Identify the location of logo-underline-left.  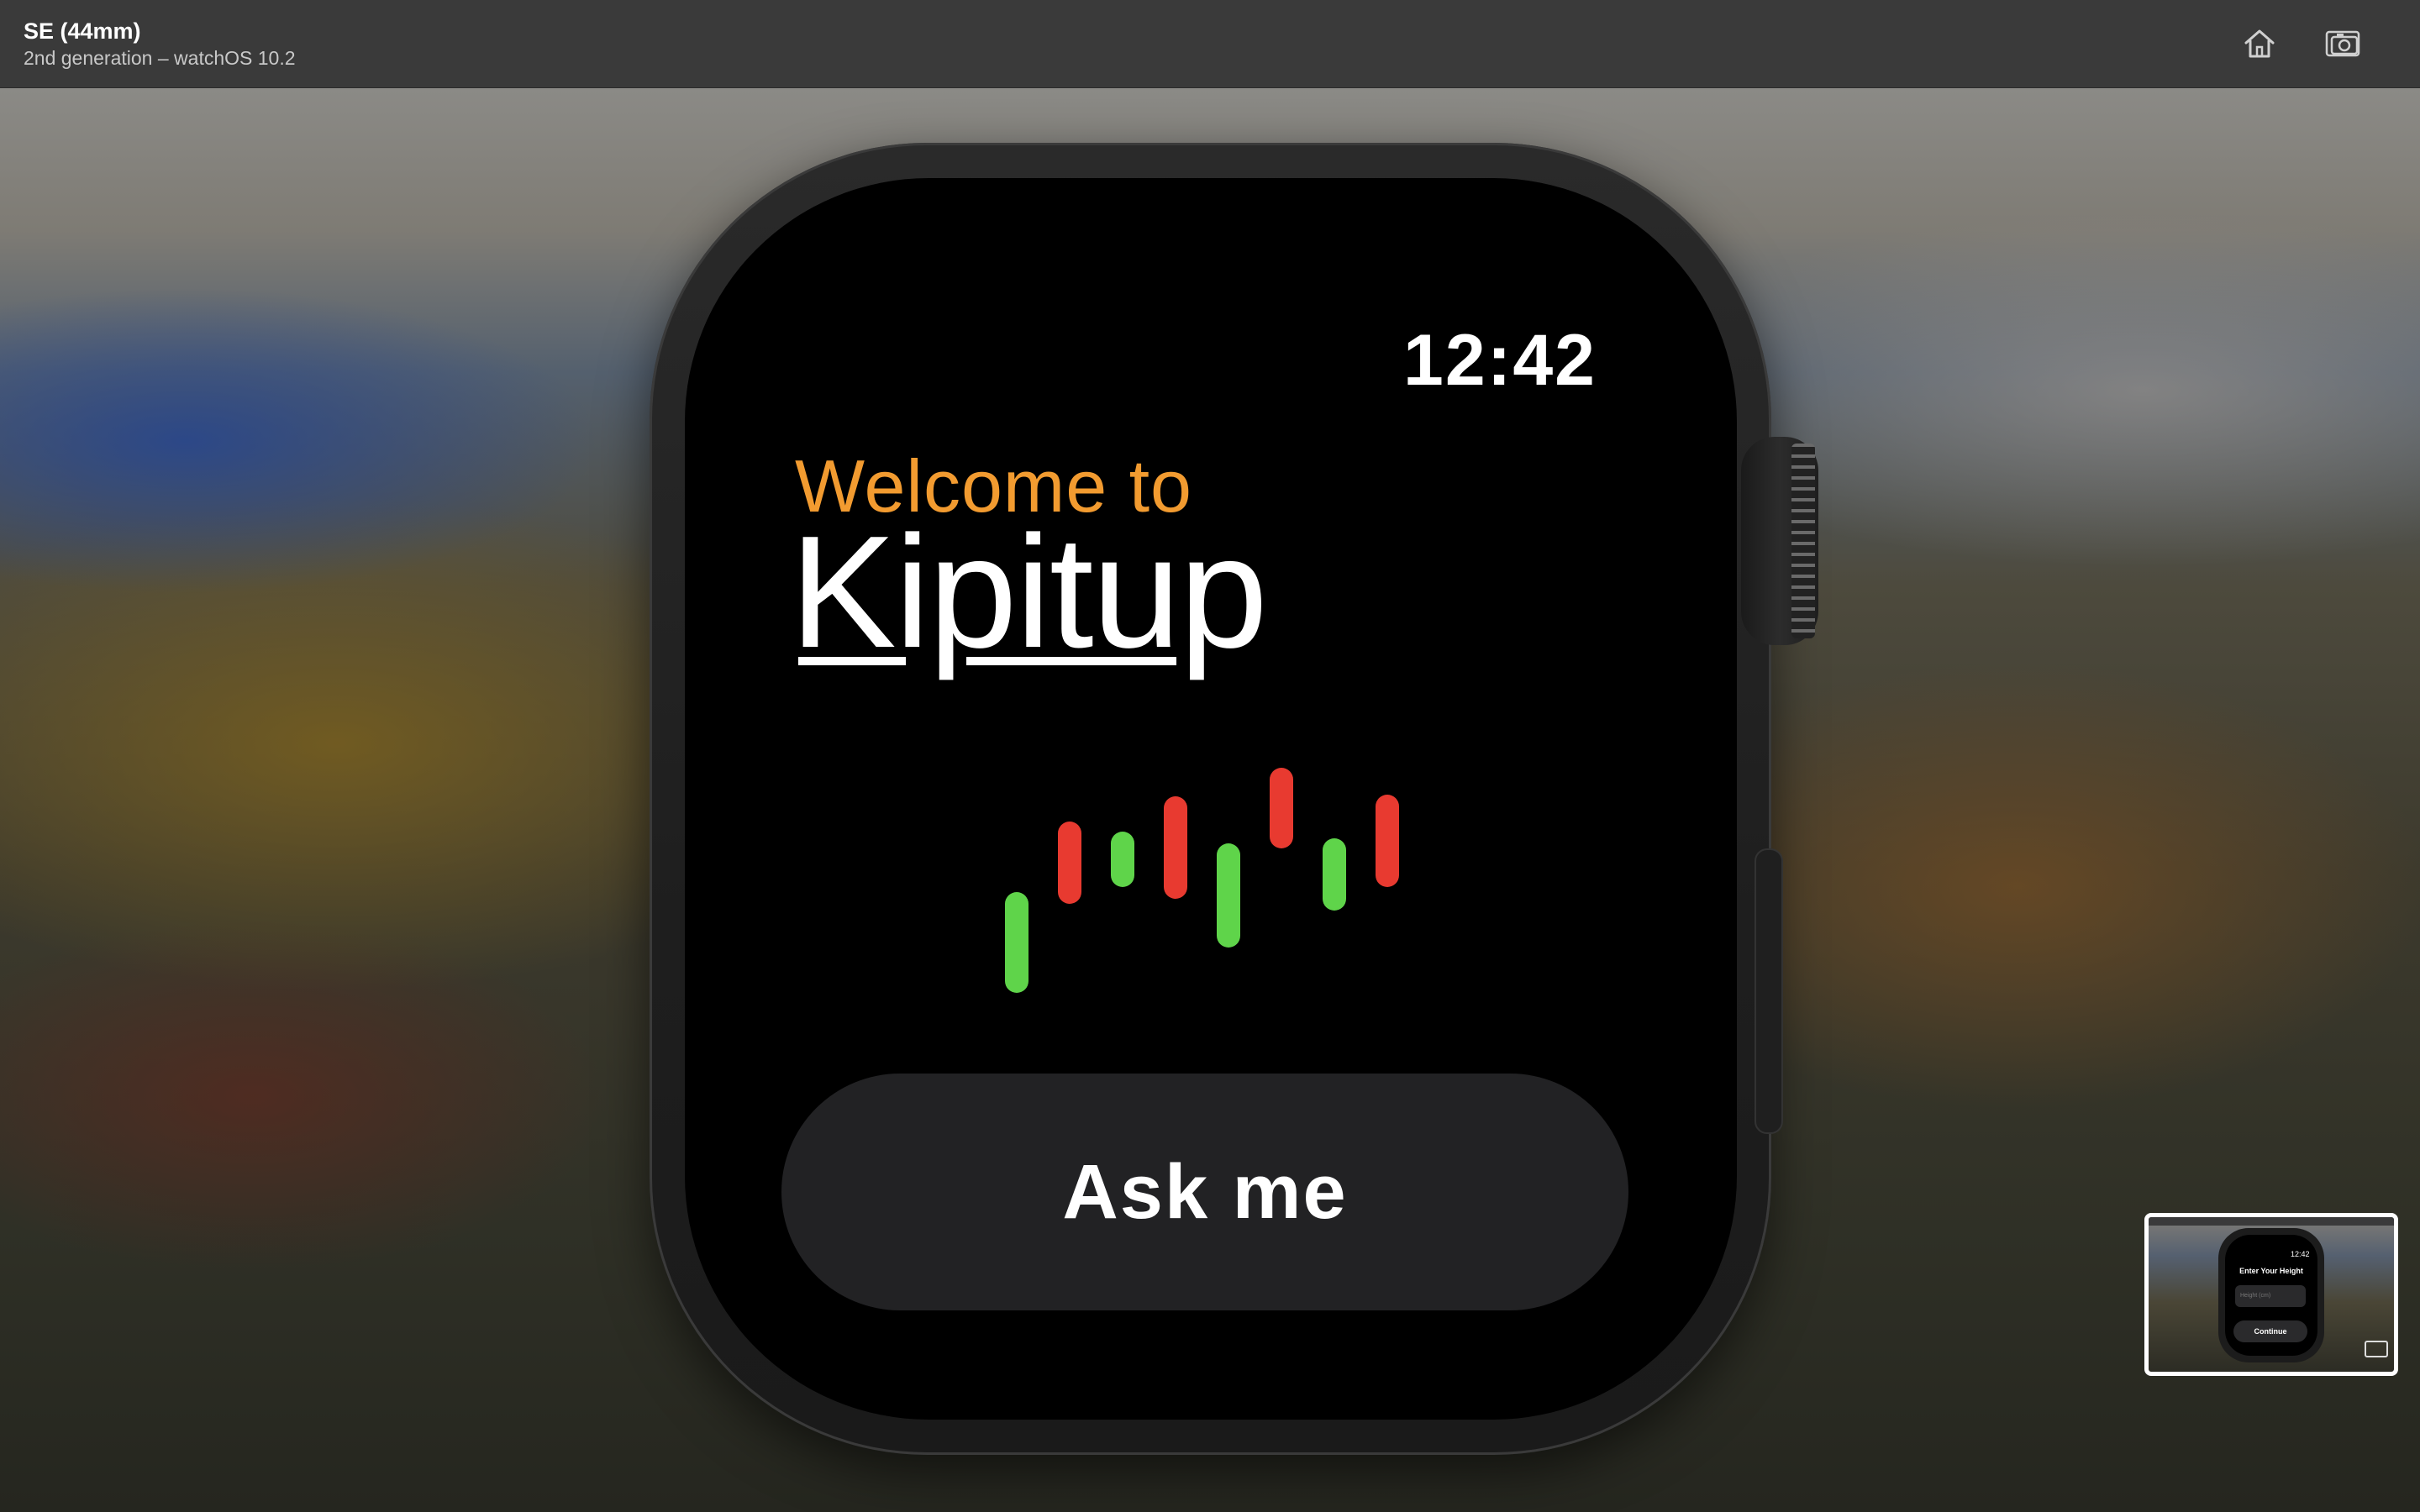
(852, 661).